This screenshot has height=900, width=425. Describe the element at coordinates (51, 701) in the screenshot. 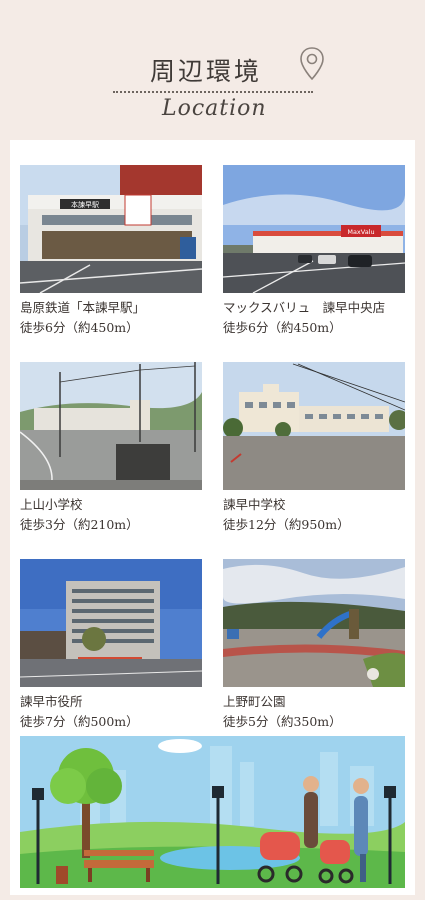

I see `place-name: 諫早市役所` at that location.